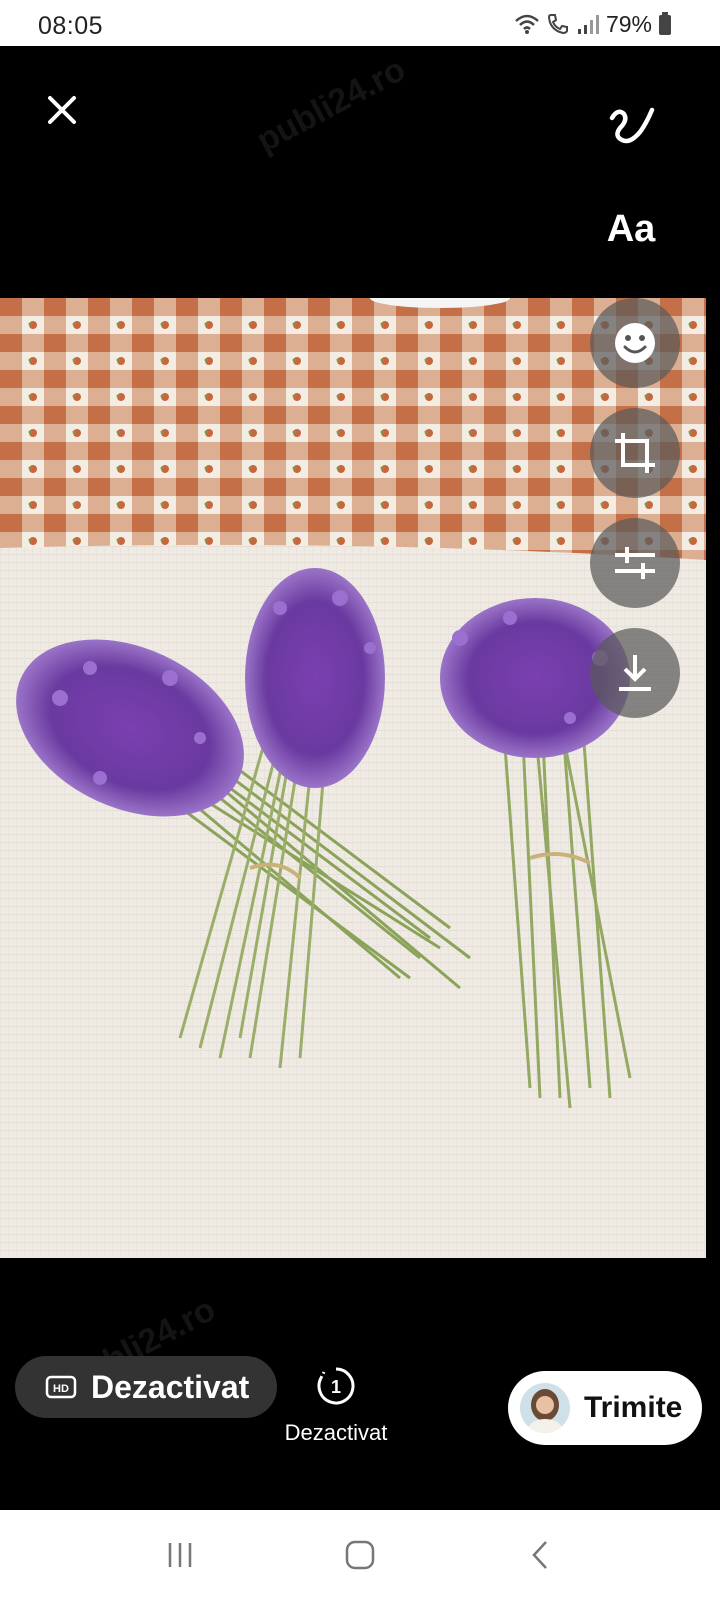 This screenshot has height=1600, width=720. I want to click on text-tool-button: Aa, so click(631, 229).